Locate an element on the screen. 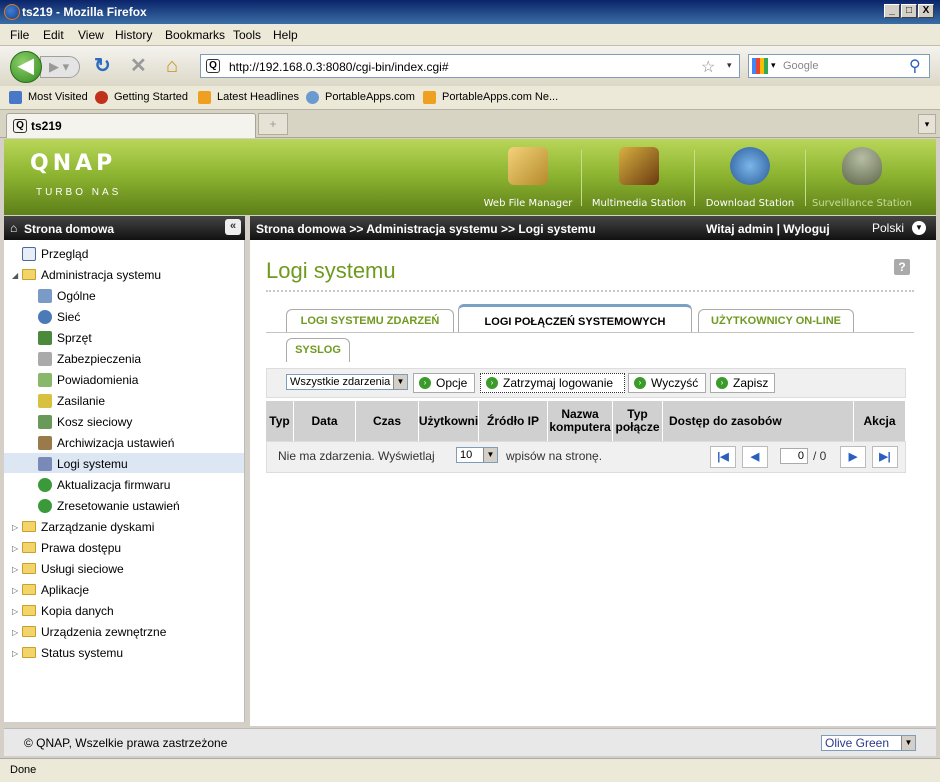 The height and width of the screenshot is (782, 940). column-header-typ-polaczenia: Typ połącze is located at coordinates (638, 421).